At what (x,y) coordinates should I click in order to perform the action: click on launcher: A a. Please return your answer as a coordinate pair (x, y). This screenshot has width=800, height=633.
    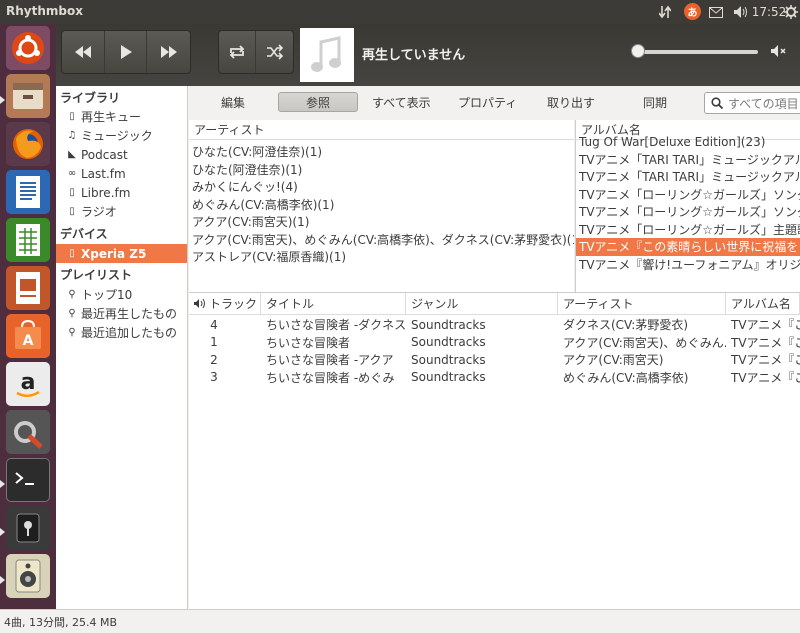
    Looking at the image, I should click on (28, 328).